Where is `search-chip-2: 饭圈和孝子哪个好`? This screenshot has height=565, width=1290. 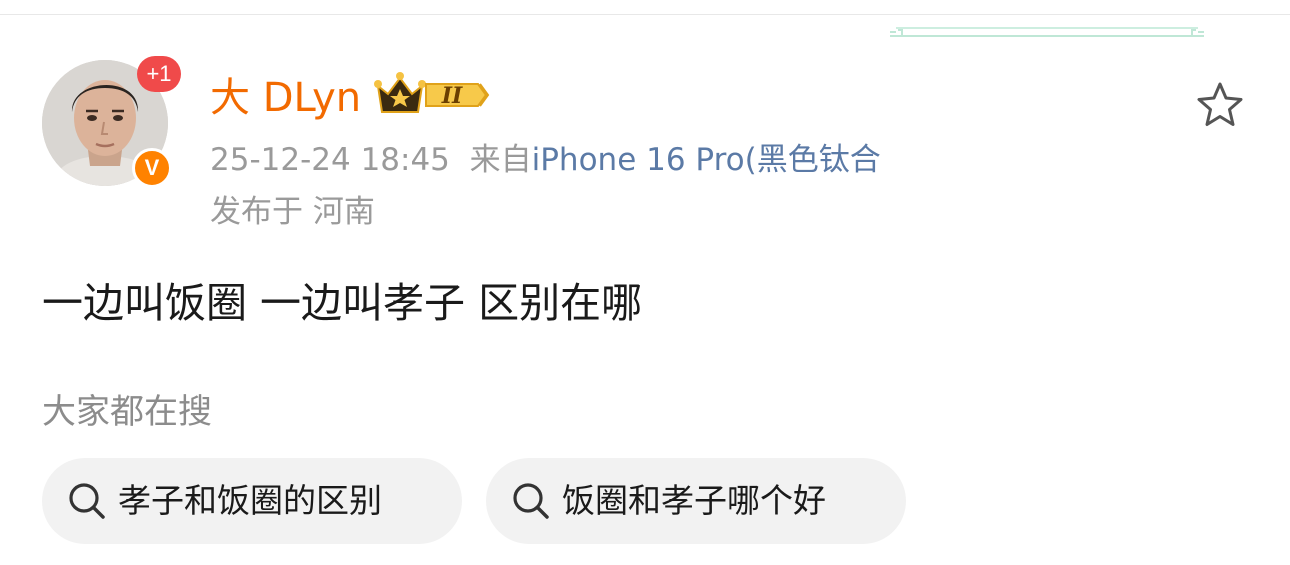 search-chip-2: 饭圈和孝子哪个好 is located at coordinates (696, 501).